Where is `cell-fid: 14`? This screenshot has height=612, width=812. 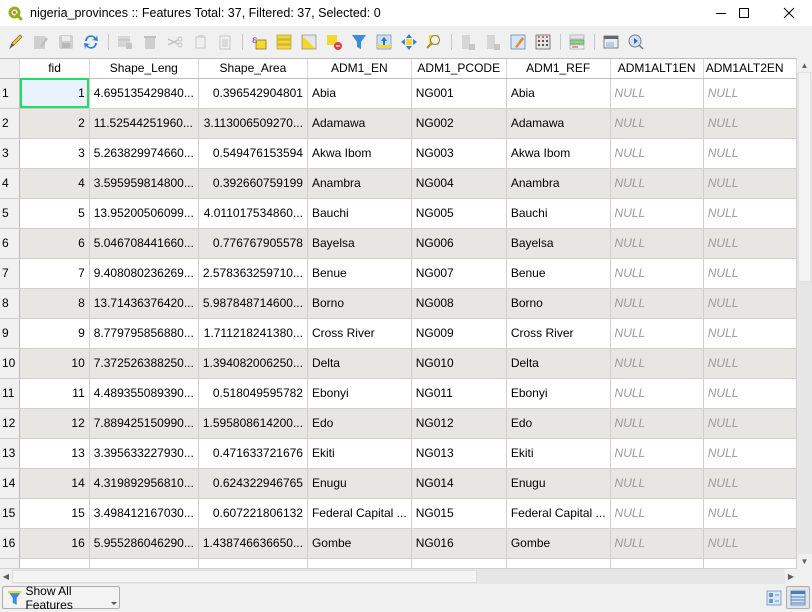
cell-fid: 14 is located at coordinates (54, 483).